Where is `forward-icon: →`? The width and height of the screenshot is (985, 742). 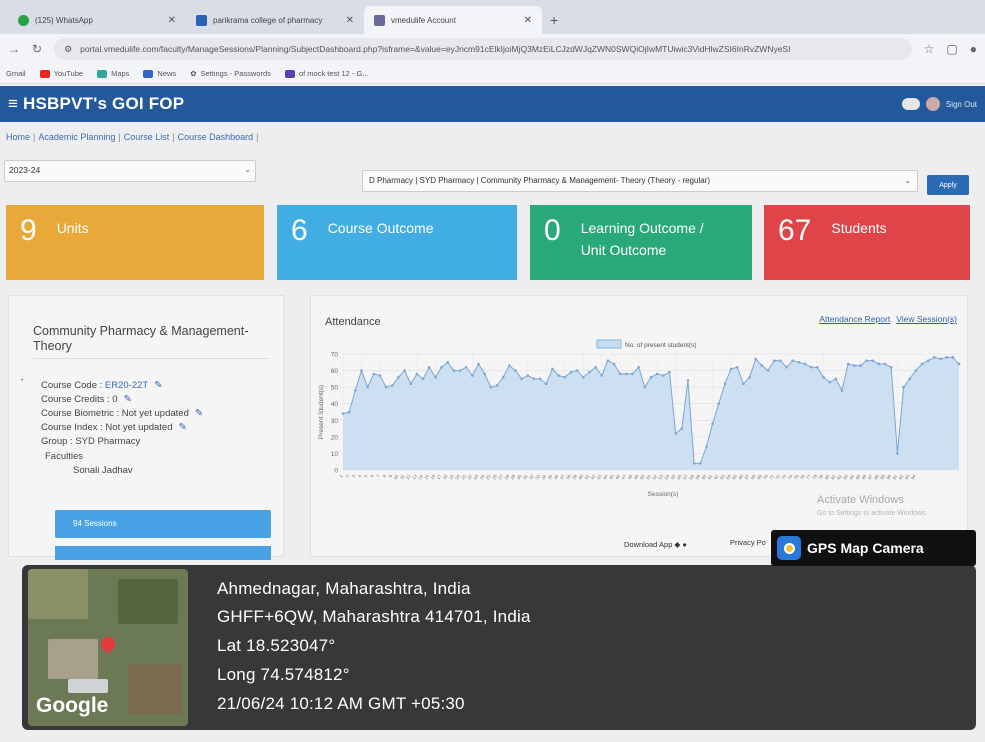 forward-icon: → is located at coordinates (14, 49).